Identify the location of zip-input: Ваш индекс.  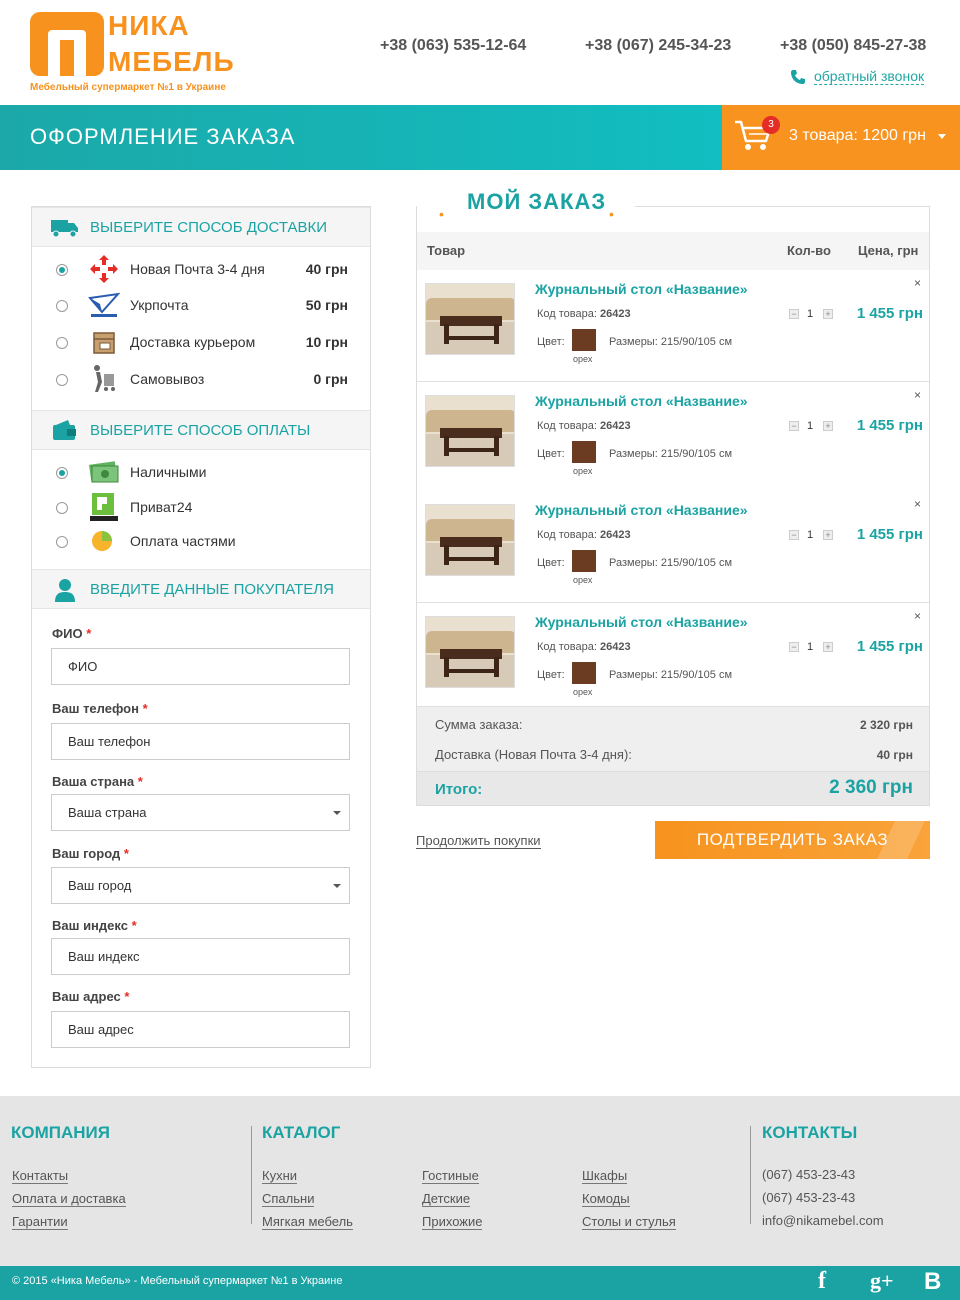
(200, 956).